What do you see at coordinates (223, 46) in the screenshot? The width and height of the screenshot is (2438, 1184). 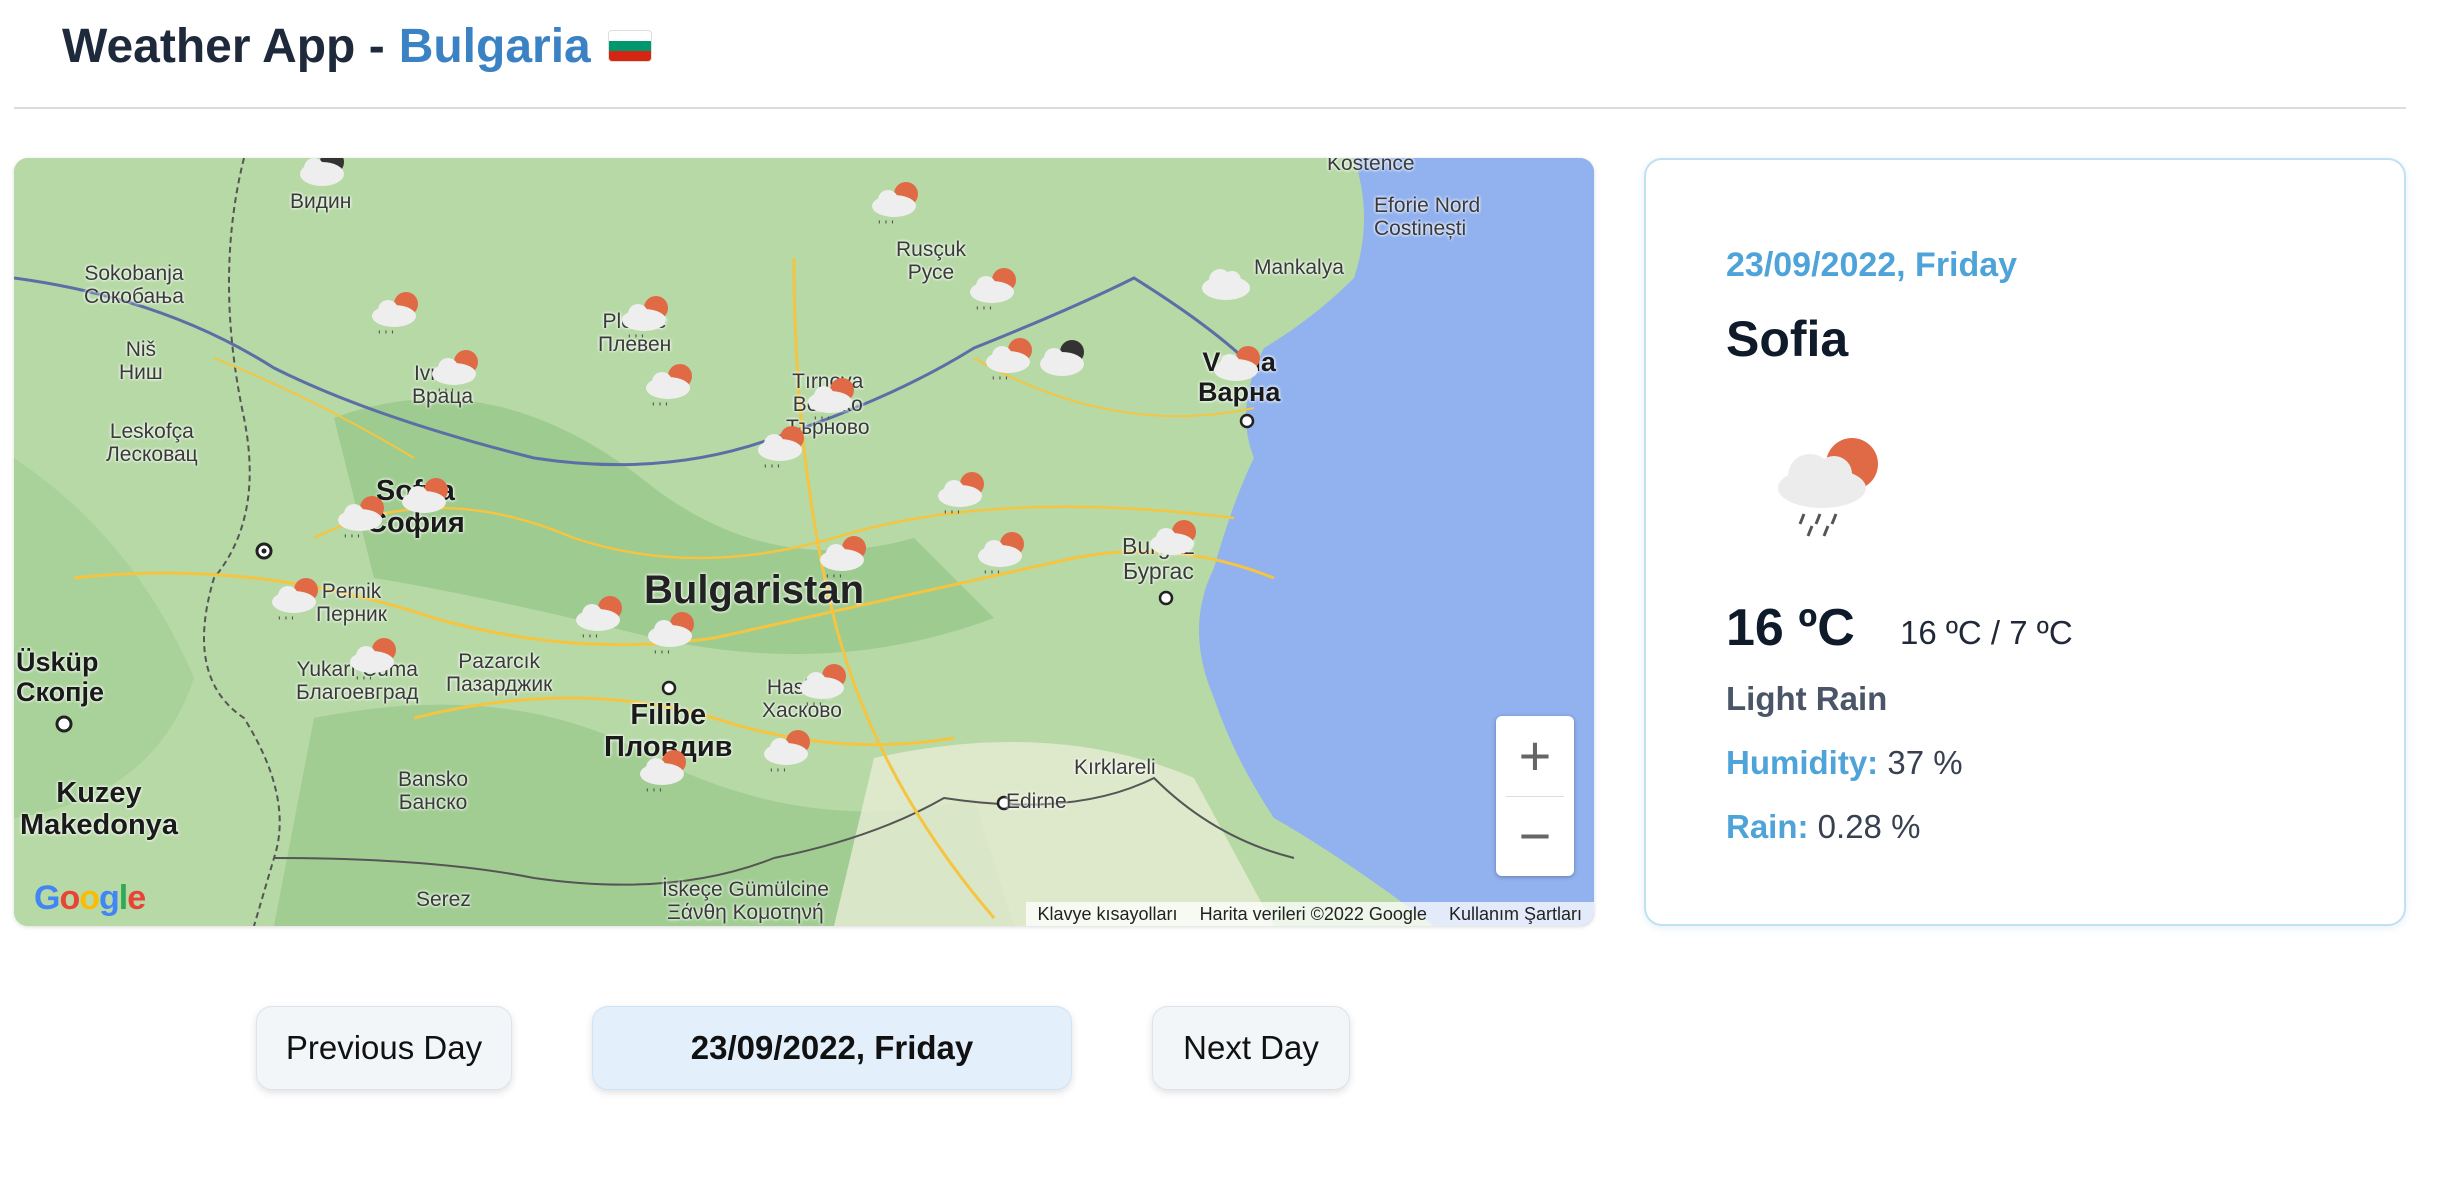 I see `app-title: Weather App -` at bounding box center [223, 46].